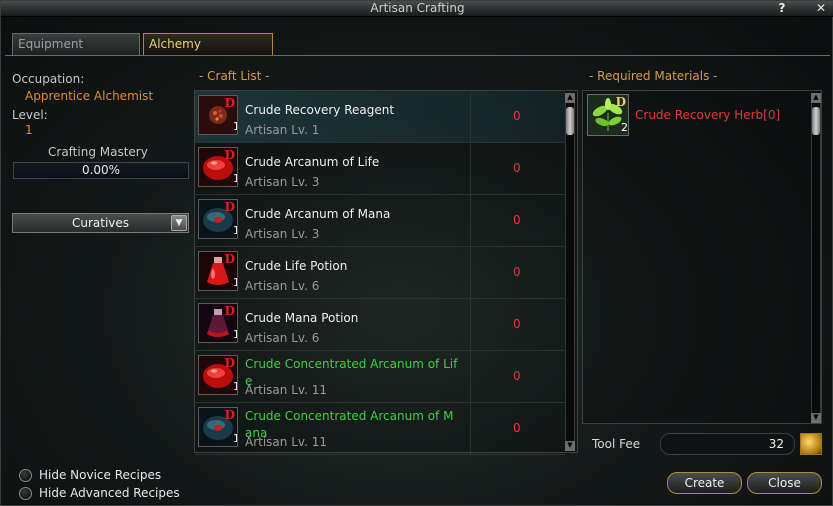 The image size is (833, 506). I want to click on craft-list-row: D1Crude Arcanum of LifeArtisan Lv. 30, so click(380, 169).